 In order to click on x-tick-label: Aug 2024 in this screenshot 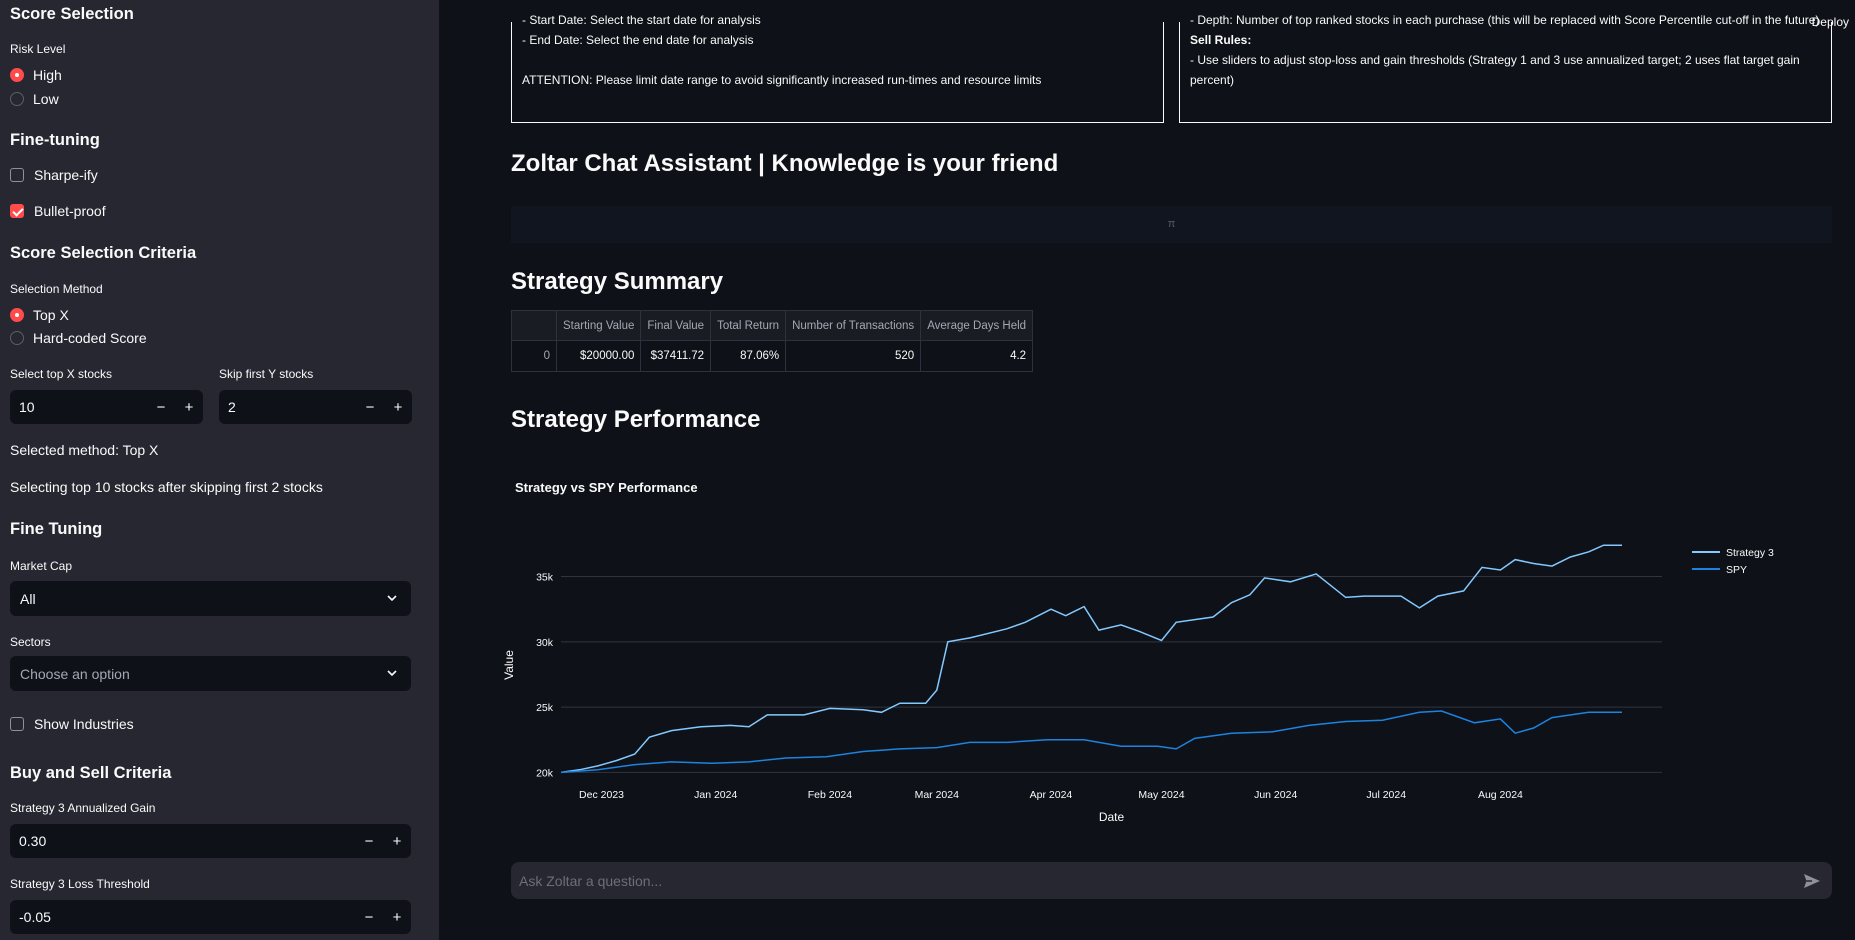, I will do `click(1500, 795)`.